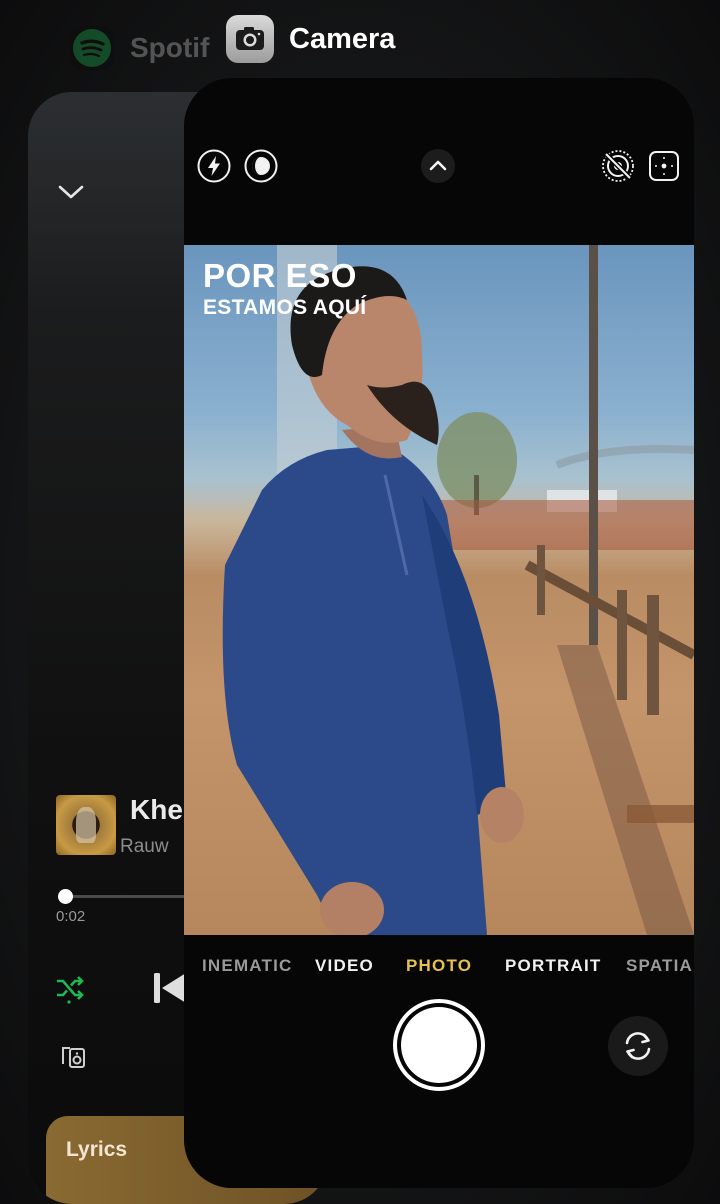  I want to click on lyrics-label: Lyrics, so click(97, 1149).